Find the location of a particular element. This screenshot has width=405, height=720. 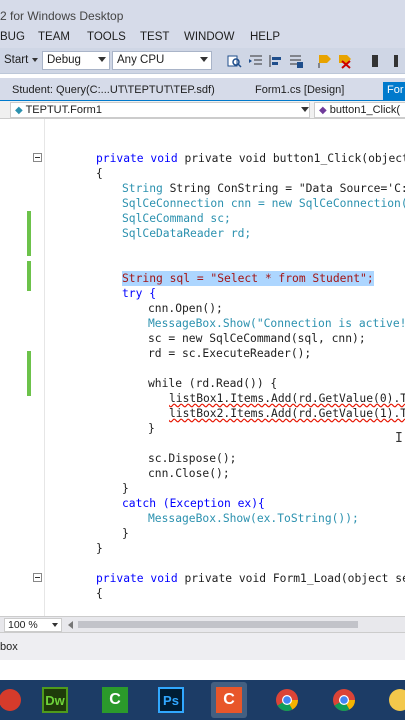

menu-tools: TOOLS is located at coordinates (106, 37).